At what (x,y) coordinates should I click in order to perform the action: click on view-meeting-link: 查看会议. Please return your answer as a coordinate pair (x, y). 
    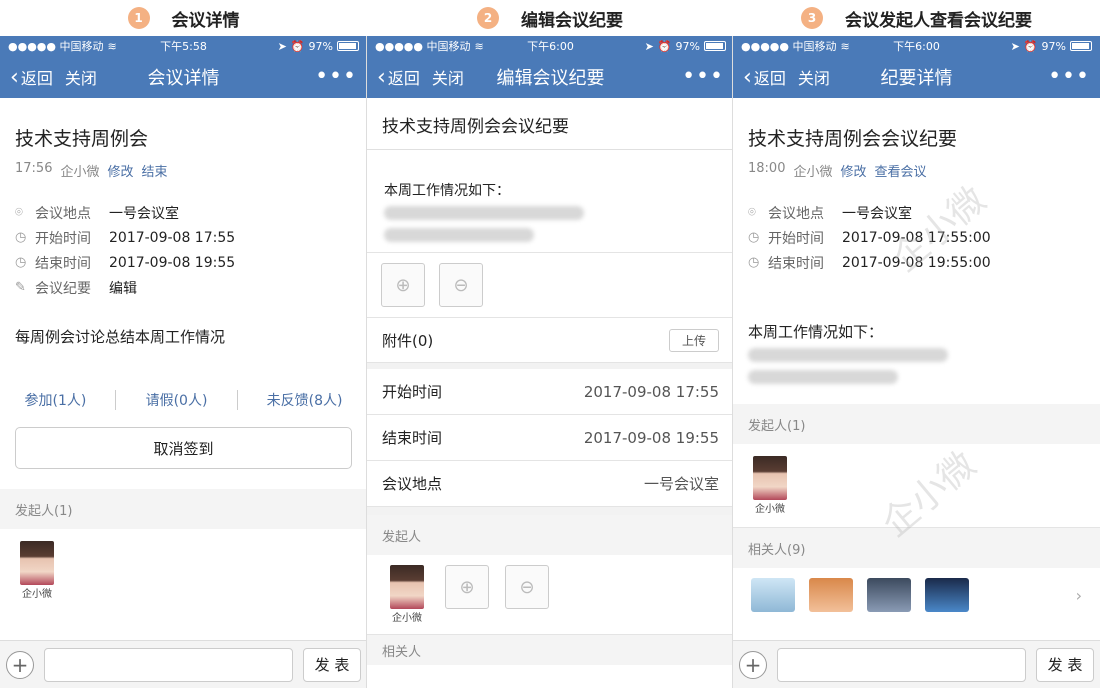
    Looking at the image, I should click on (901, 170).